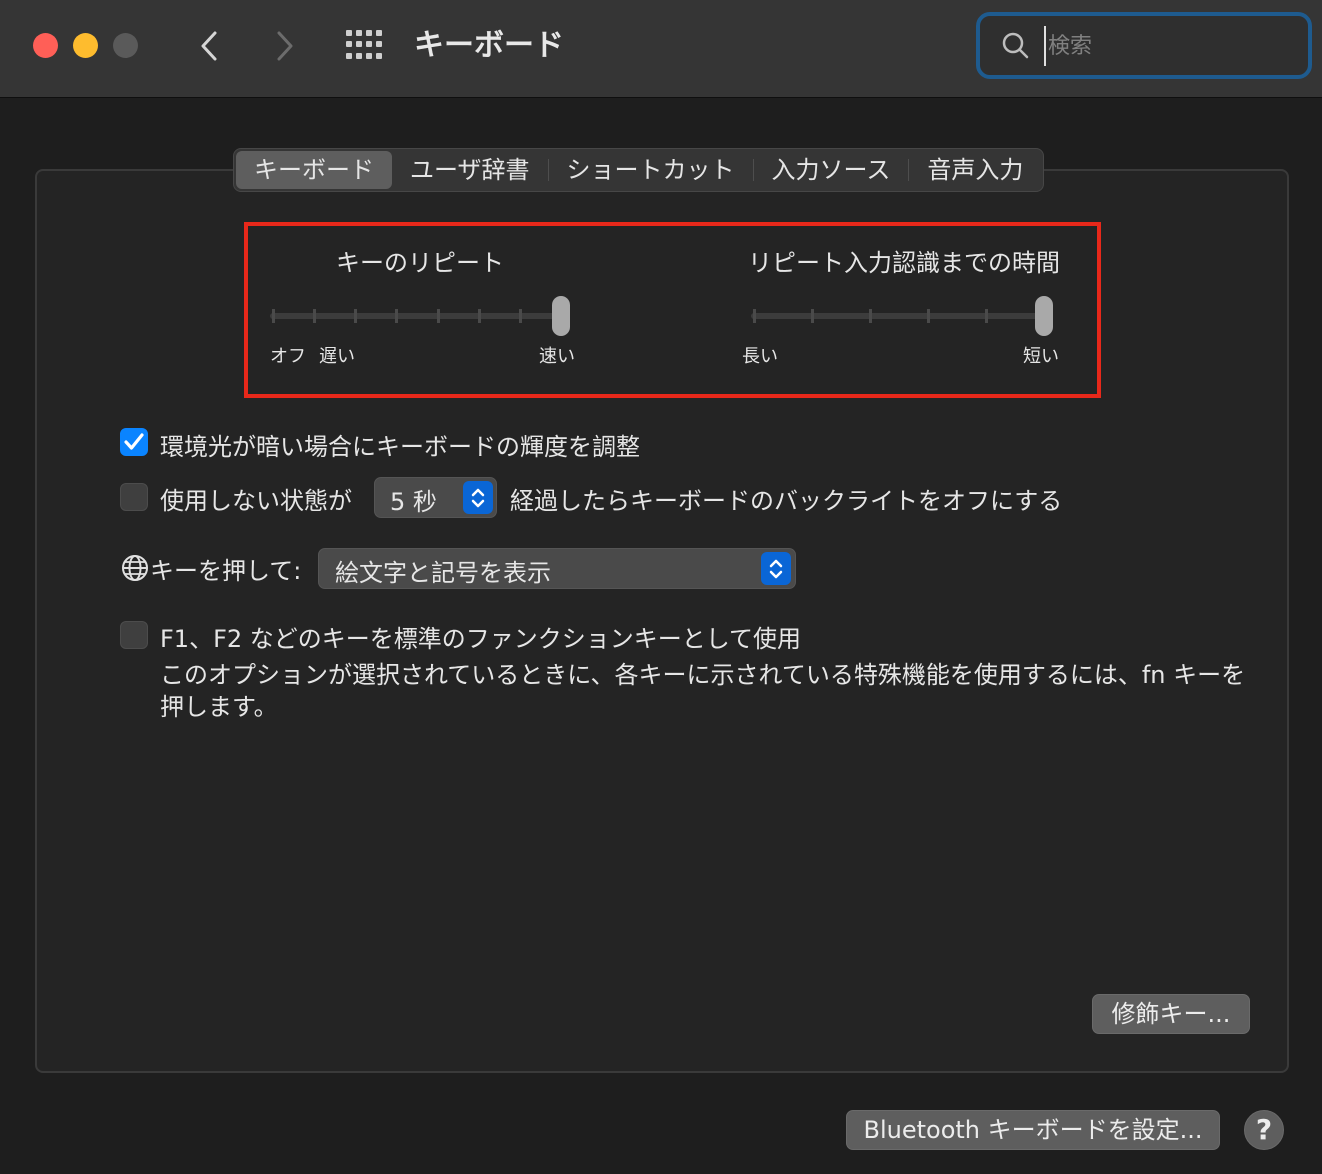  Describe the element at coordinates (1016, 46) in the screenshot. I see `search-icon` at that location.